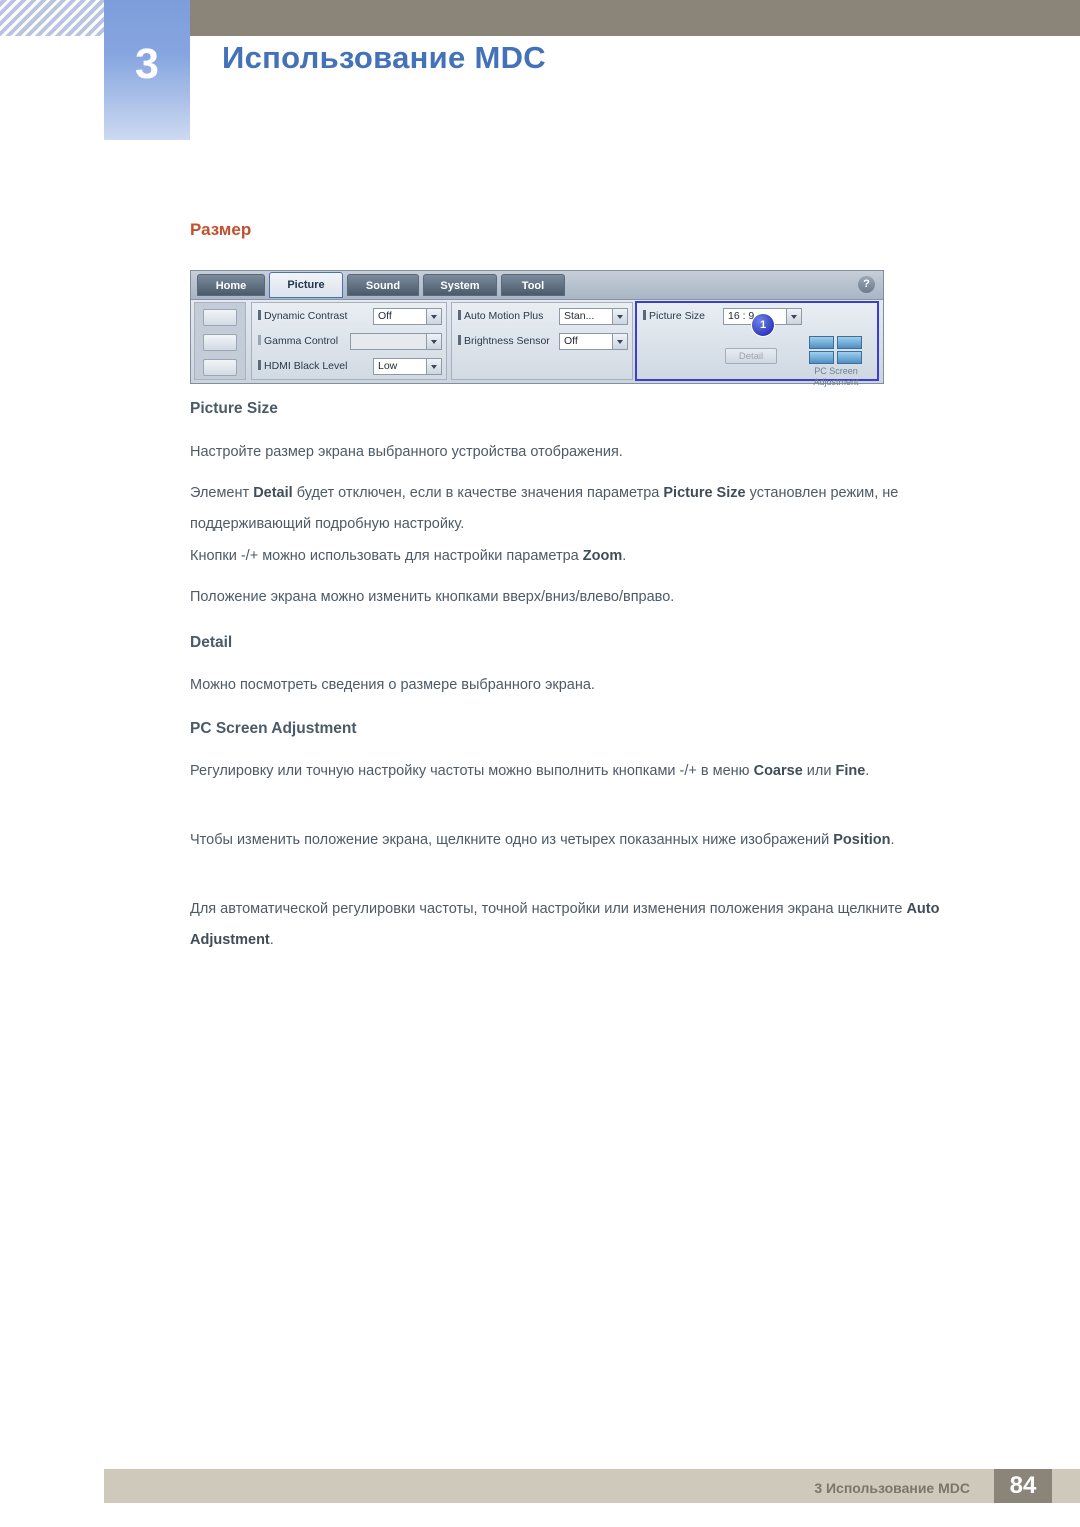  Describe the element at coordinates (533, 285) in the screenshot. I see `mdc-tab-tool: Tool` at that location.